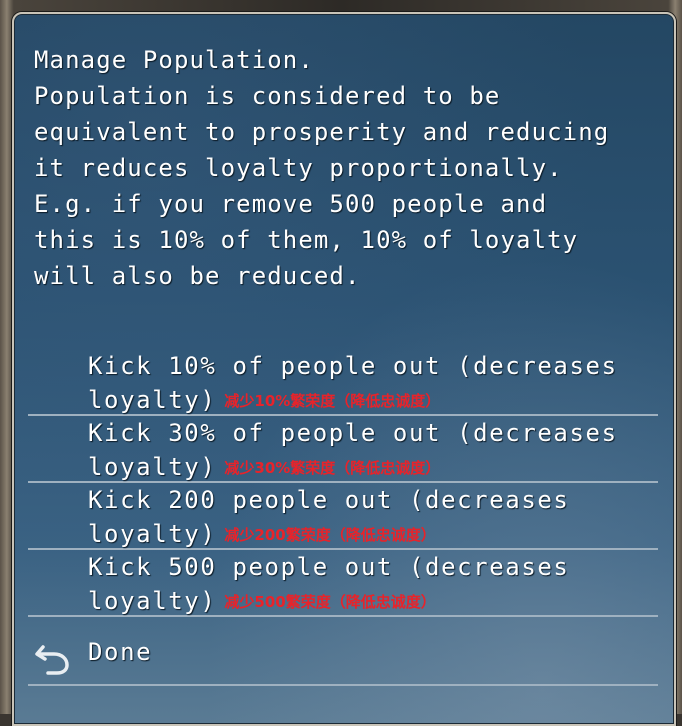  What do you see at coordinates (298, 168) in the screenshot?
I see `description-line: it reduces loyalty proportionally.` at bounding box center [298, 168].